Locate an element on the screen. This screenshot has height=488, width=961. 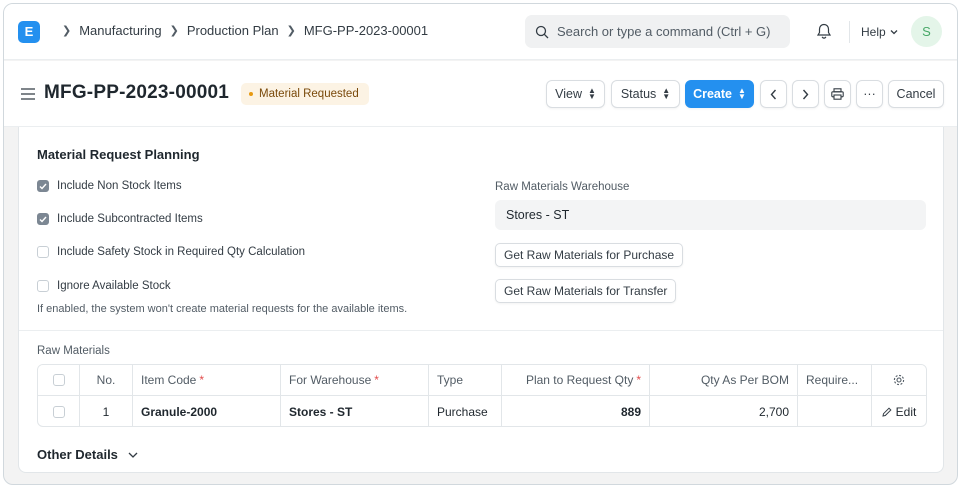
cancel-button: Cancel is located at coordinates (916, 94).